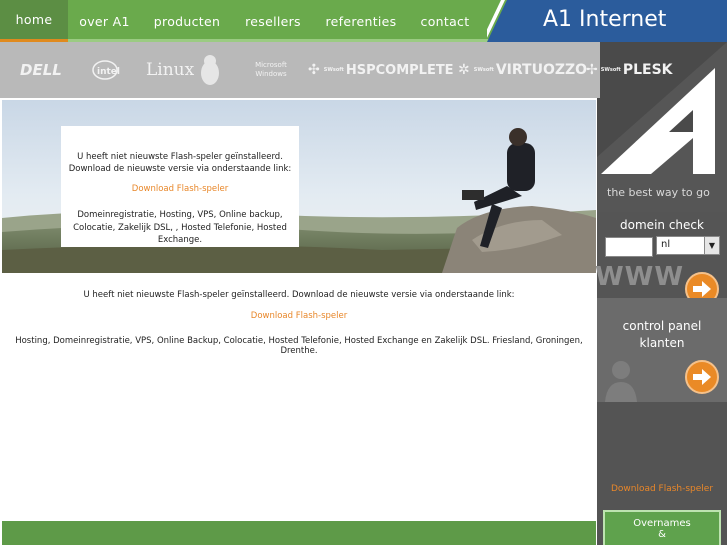  Describe the element at coordinates (604, 19) in the screenshot. I see `brand-title: A1 Internet` at that location.